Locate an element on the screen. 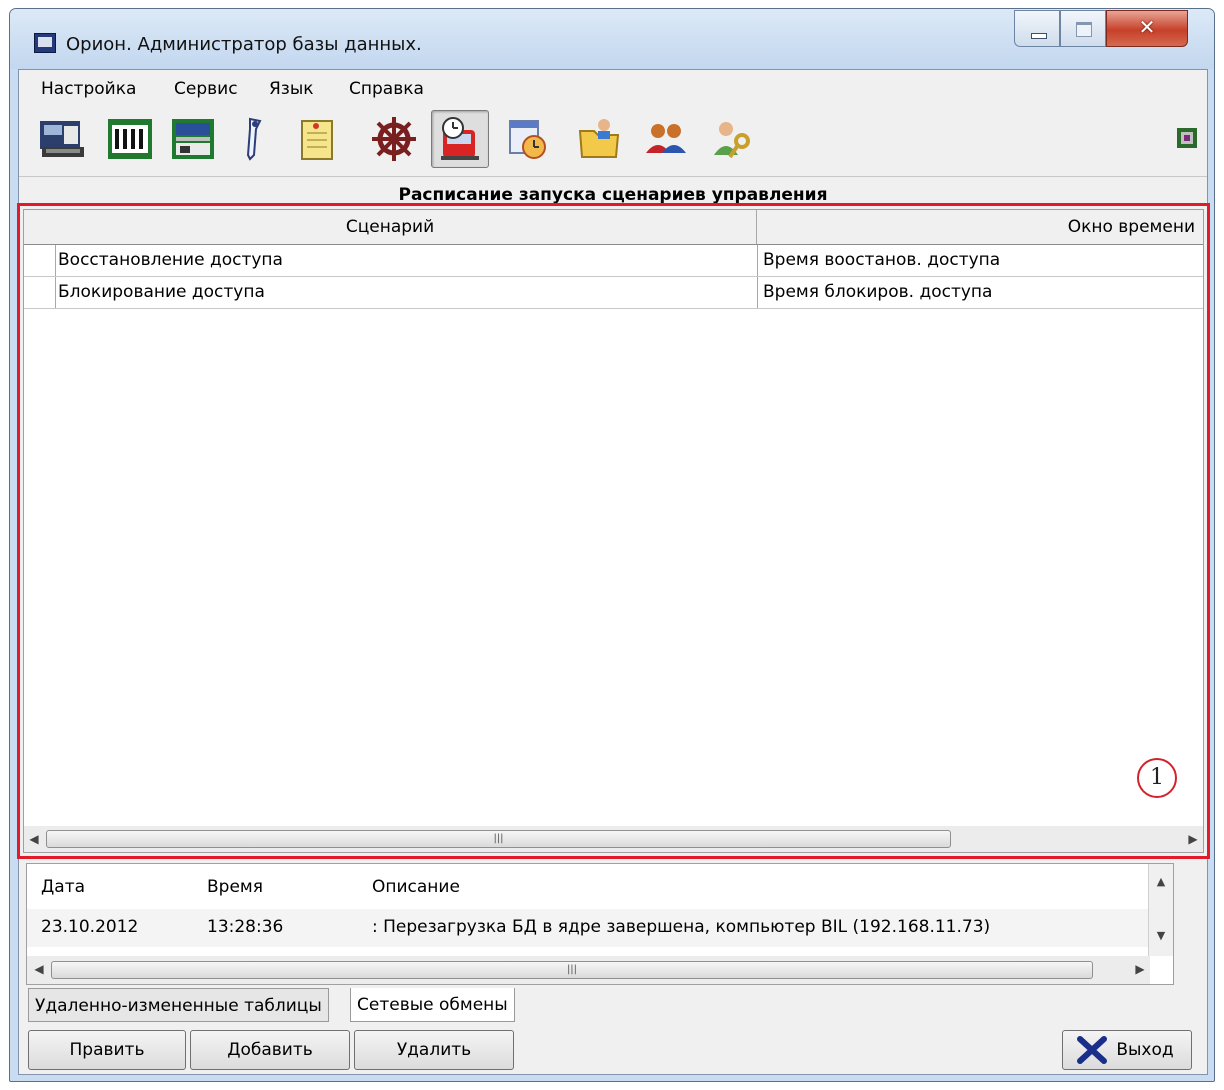 The height and width of the screenshot is (1090, 1224). minimize-icon is located at coordinates (1039, 36).